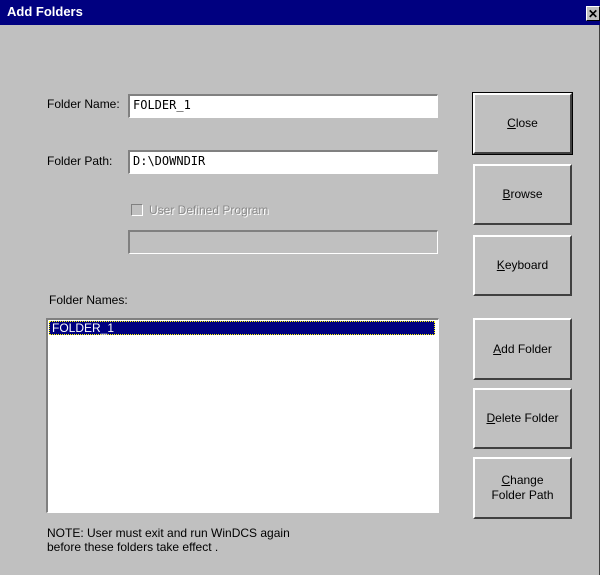 This screenshot has width=600, height=575. What do you see at coordinates (522, 194) in the screenshot?
I see `browse-button: Browse` at bounding box center [522, 194].